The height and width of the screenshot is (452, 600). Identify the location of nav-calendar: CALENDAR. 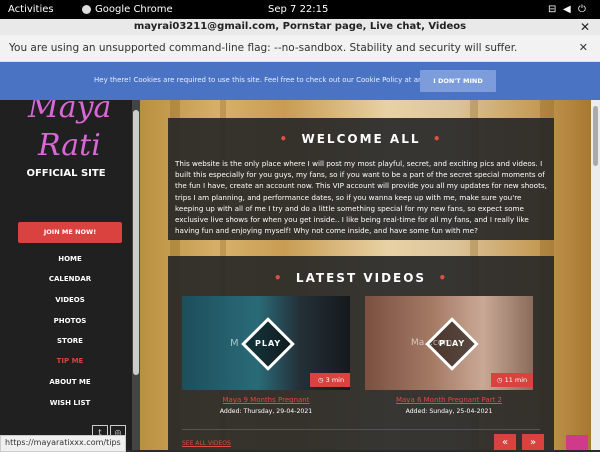
(70, 279).